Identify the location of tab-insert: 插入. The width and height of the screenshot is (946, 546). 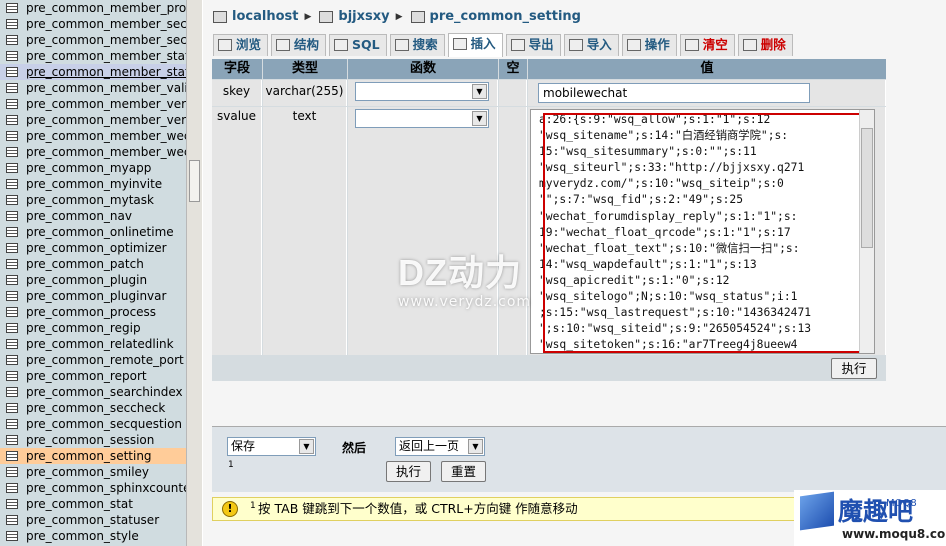
(475, 45).